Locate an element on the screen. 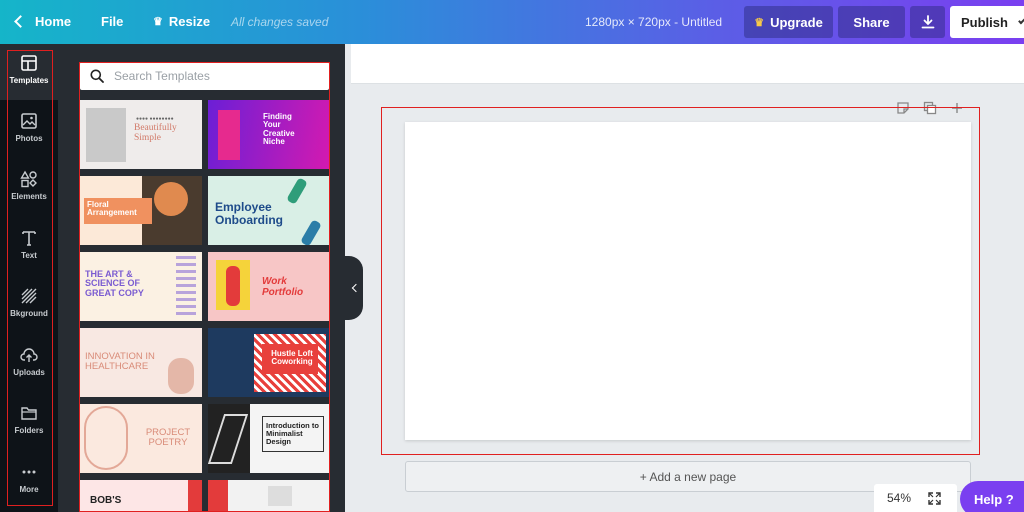 The height and width of the screenshot is (512, 1024). template-card: Work Portfolio is located at coordinates (269, 286).